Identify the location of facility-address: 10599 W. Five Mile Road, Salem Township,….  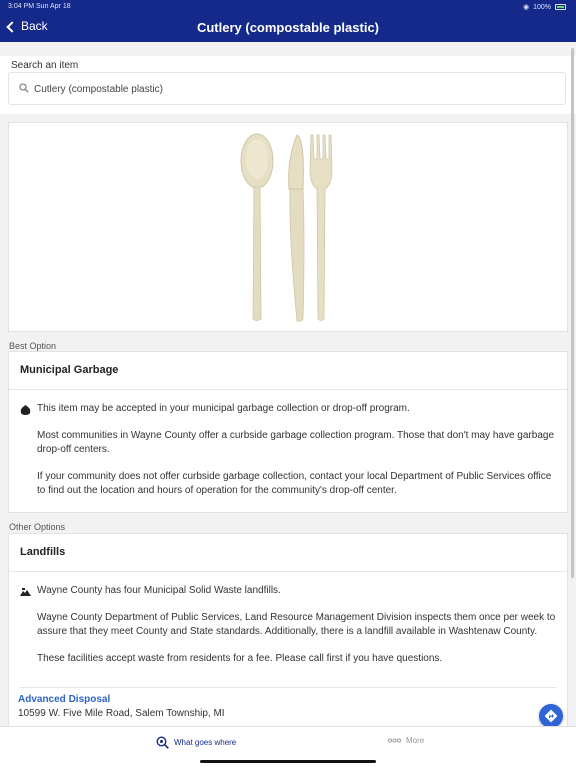
(121, 713).